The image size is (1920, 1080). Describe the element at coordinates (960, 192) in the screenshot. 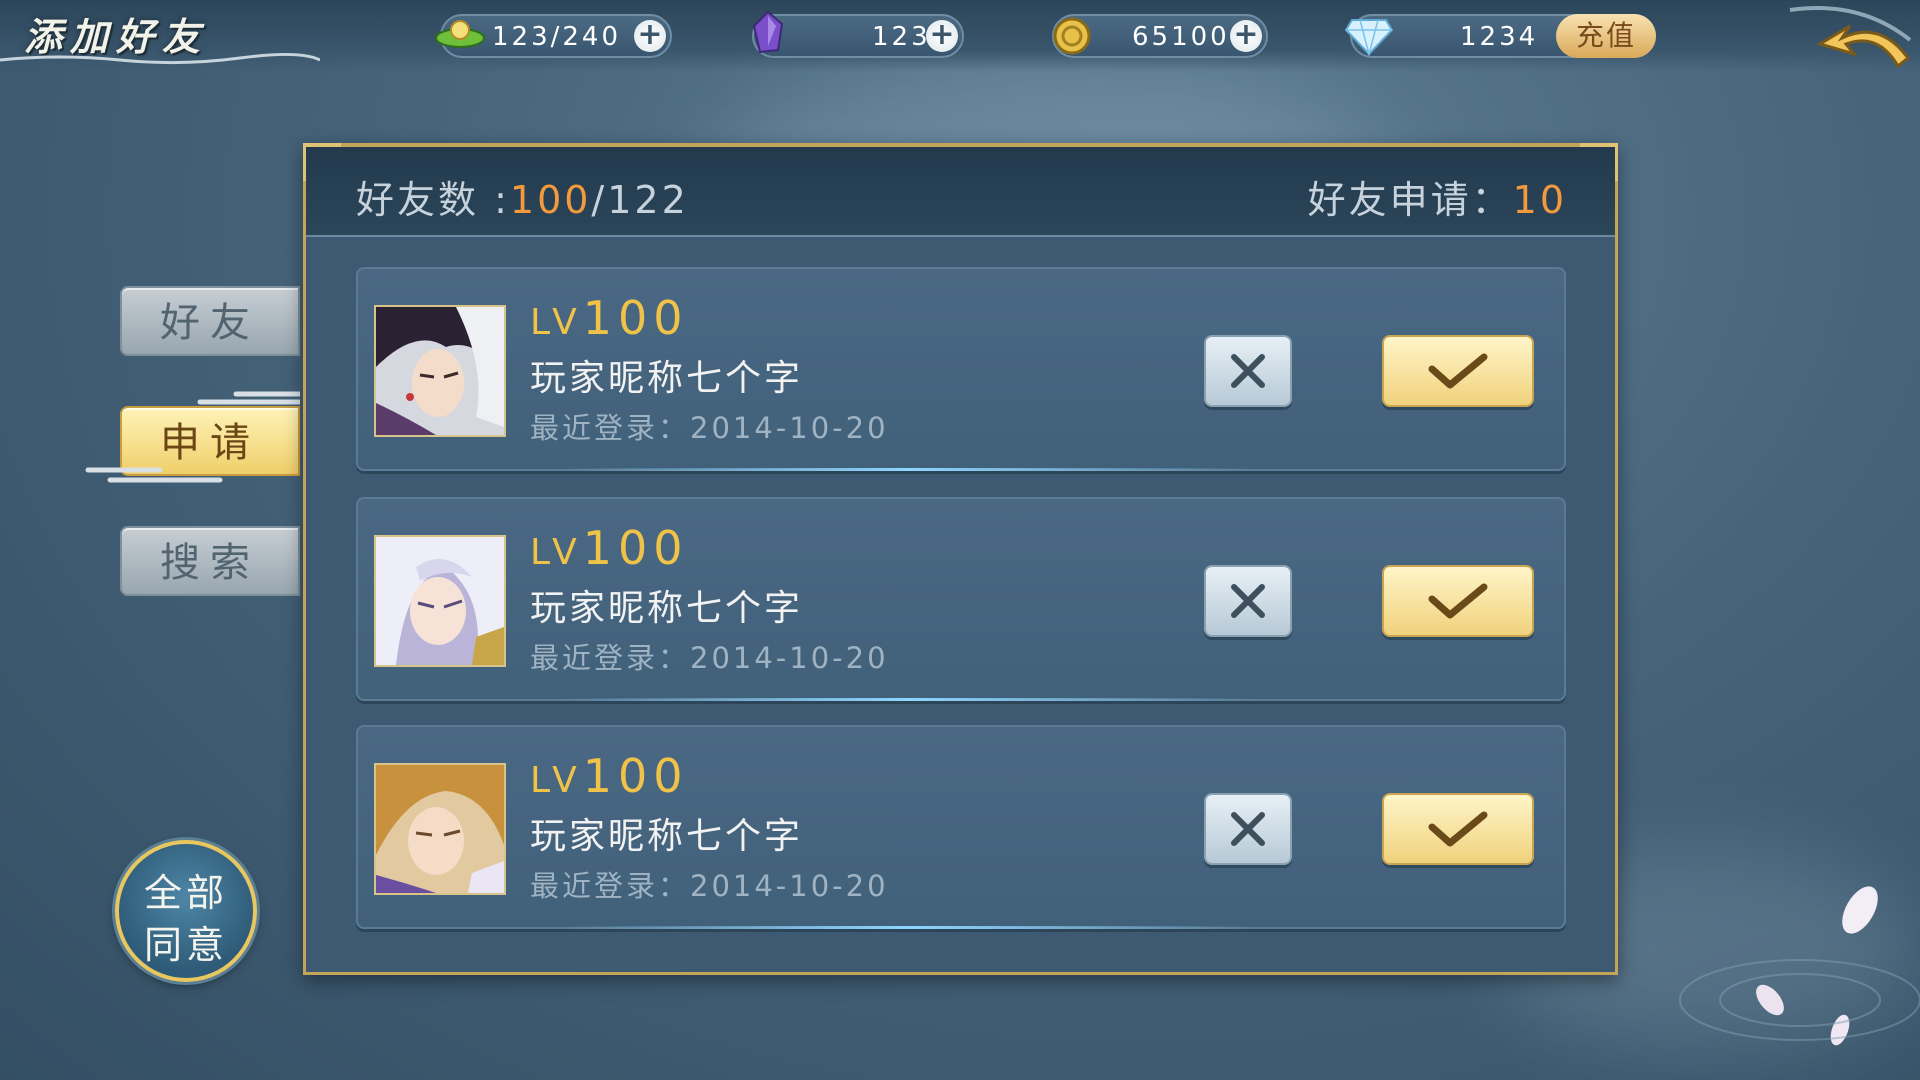

I see `panel-header: 好友数 :100/122 好友申请：10` at that location.